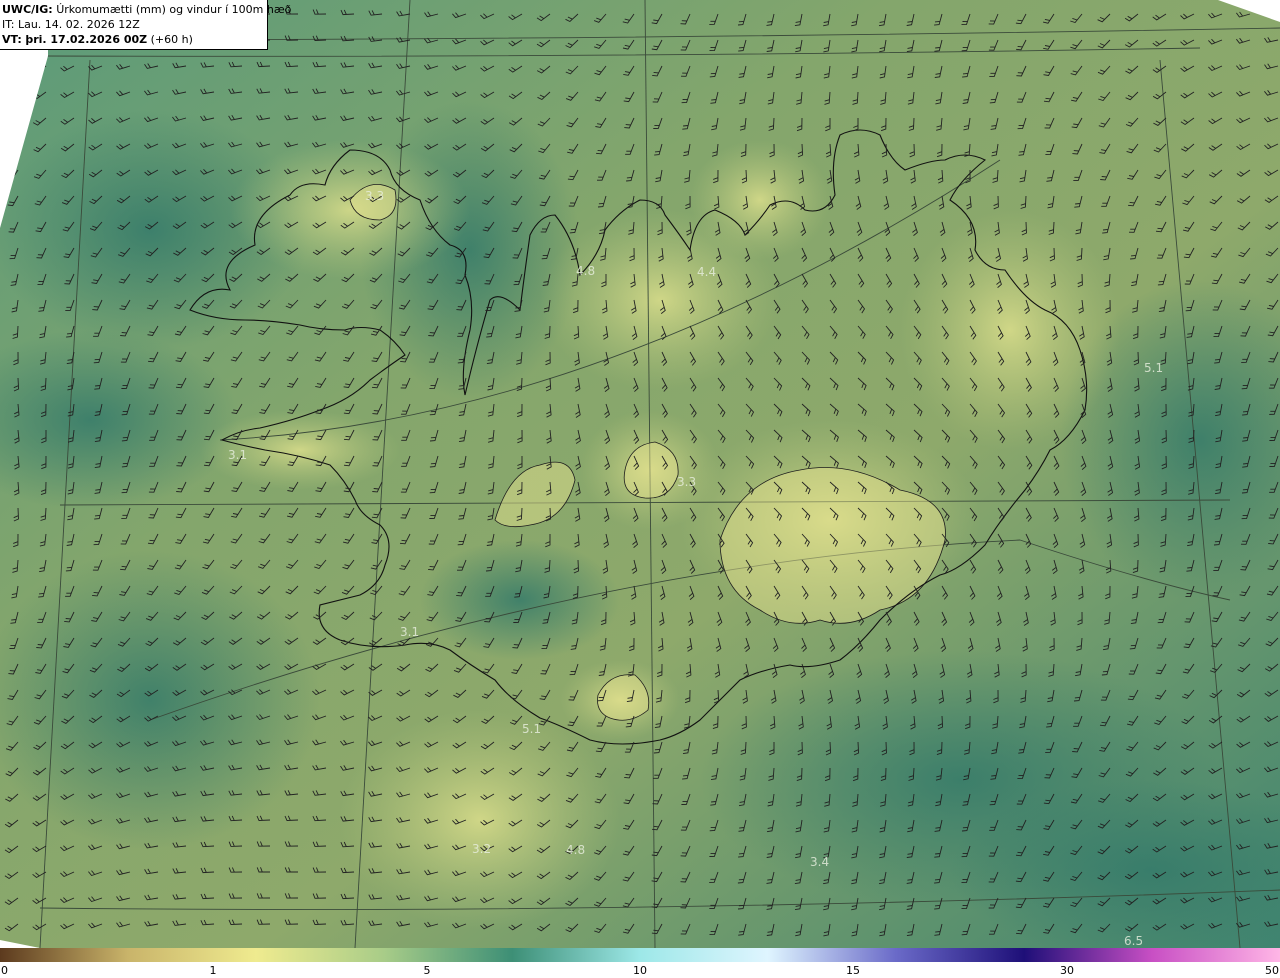 This screenshot has height=978, width=1280. Describe the element at coordinates (819, 862) in the screenshot. I see `map-label: 3.4` at that location.